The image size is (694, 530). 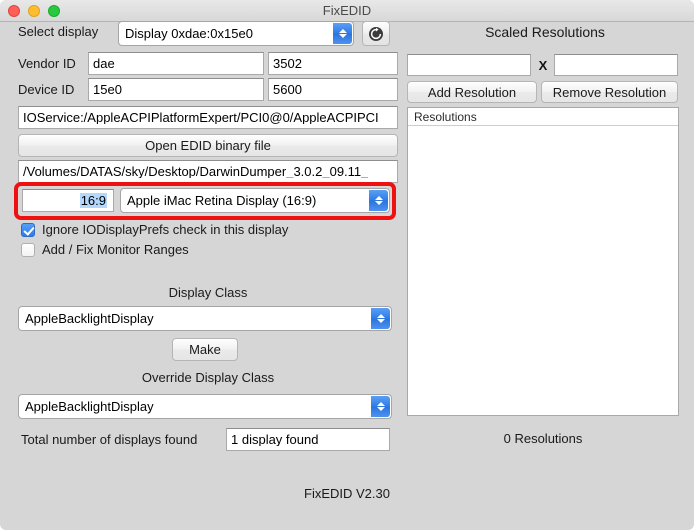 I want to click on display-model-value: Apple iMac Retina Display (16:9), so click(x=222, y=200).